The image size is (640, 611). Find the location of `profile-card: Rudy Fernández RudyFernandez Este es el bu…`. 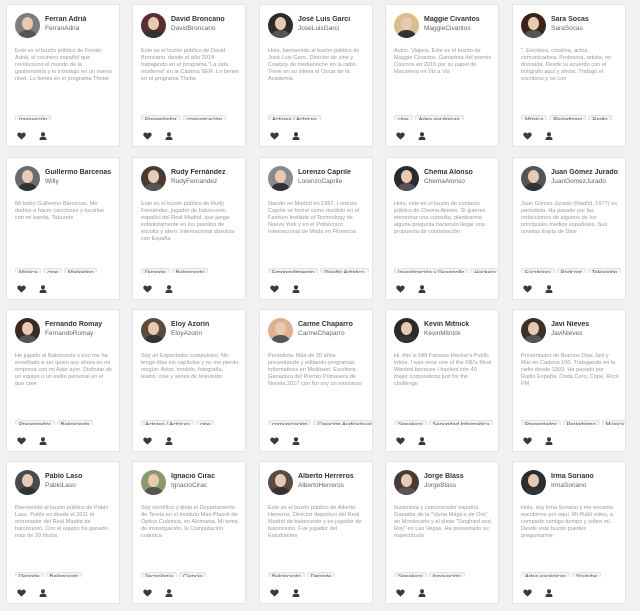

profile-card: Rudy Fernández RudyFernandez Este es el bu… is located at coordinates (189, 228).